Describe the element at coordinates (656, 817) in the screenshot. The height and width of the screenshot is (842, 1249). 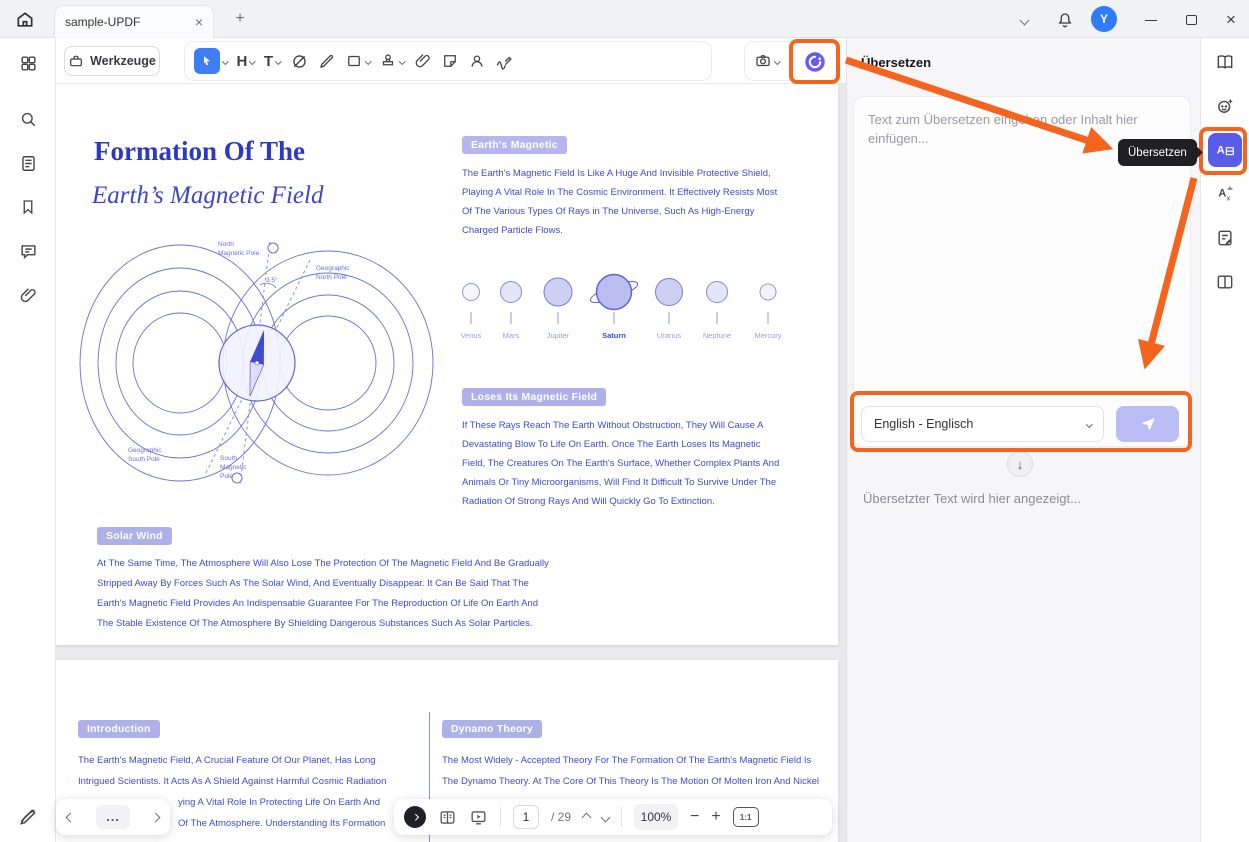
I see `zoom-level-value: 100%` at that location.